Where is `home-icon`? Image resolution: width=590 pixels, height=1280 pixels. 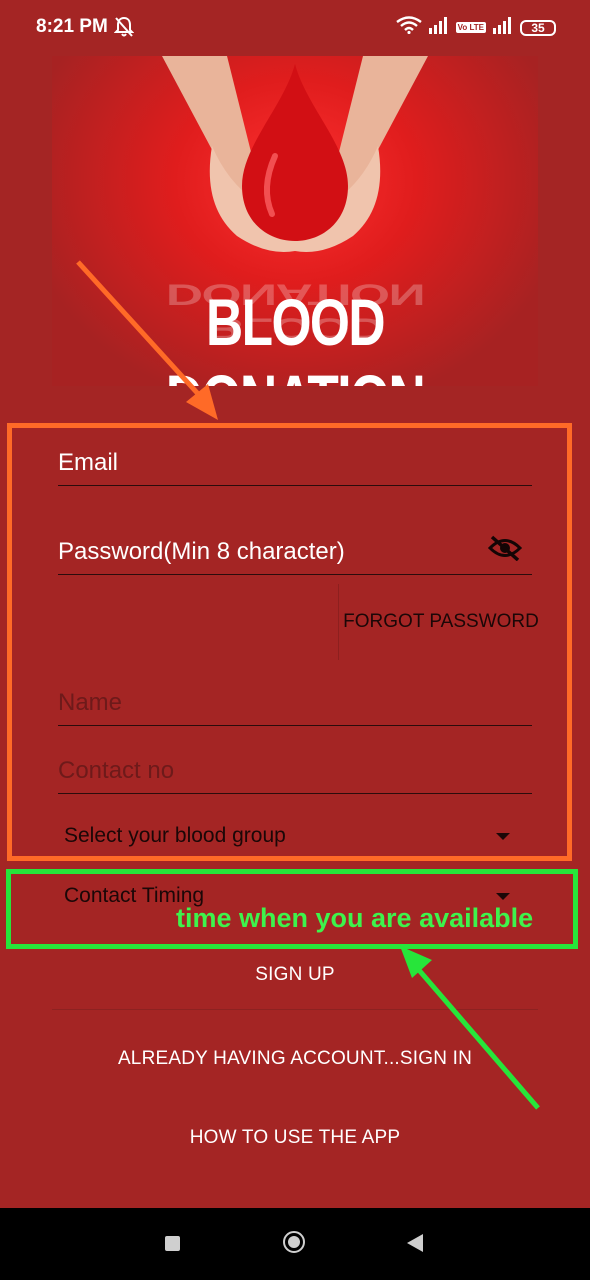
home-icon is located at coordinates (294, 1242).